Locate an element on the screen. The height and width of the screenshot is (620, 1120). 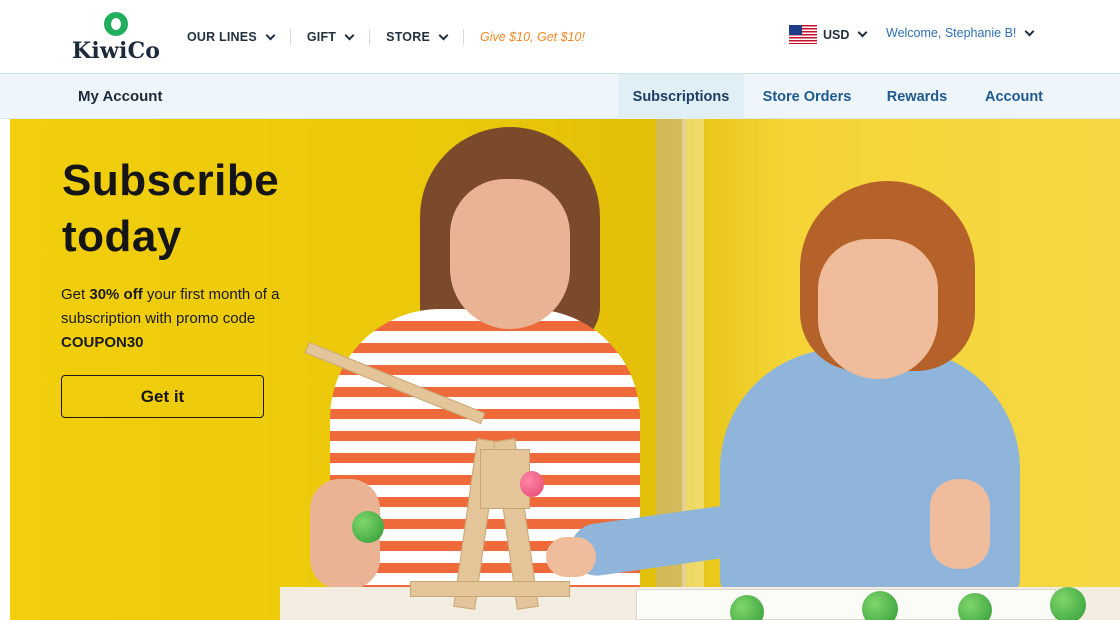
nav-our-lines: OUR LINES is located at coordinates (230, 37).